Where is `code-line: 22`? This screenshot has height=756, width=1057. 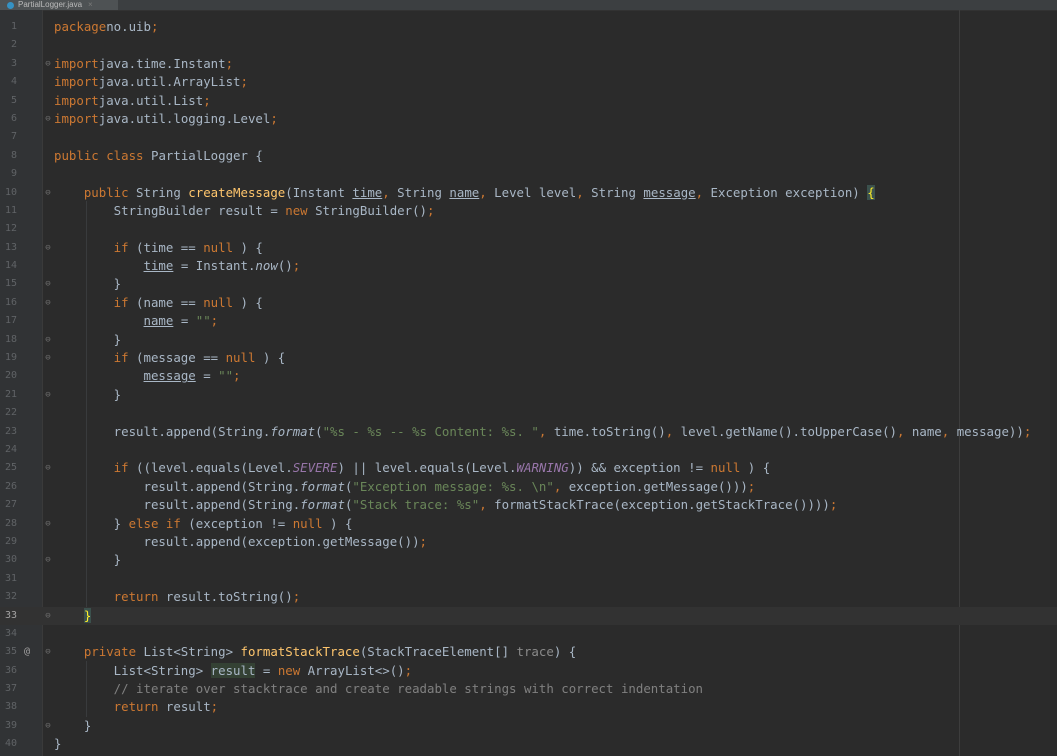
code-line: 22 is located at coordinates (528, 413).